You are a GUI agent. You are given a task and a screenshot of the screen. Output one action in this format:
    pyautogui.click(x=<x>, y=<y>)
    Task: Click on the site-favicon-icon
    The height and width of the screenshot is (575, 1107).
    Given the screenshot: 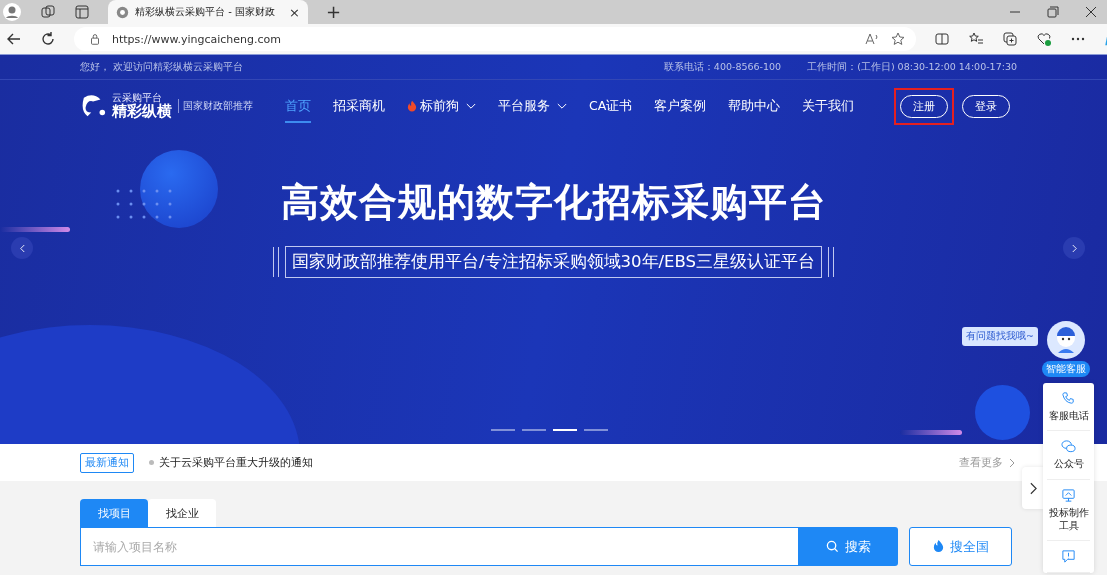 What is the action you would take?
    pyautogui.click(x=122, y=12)
    